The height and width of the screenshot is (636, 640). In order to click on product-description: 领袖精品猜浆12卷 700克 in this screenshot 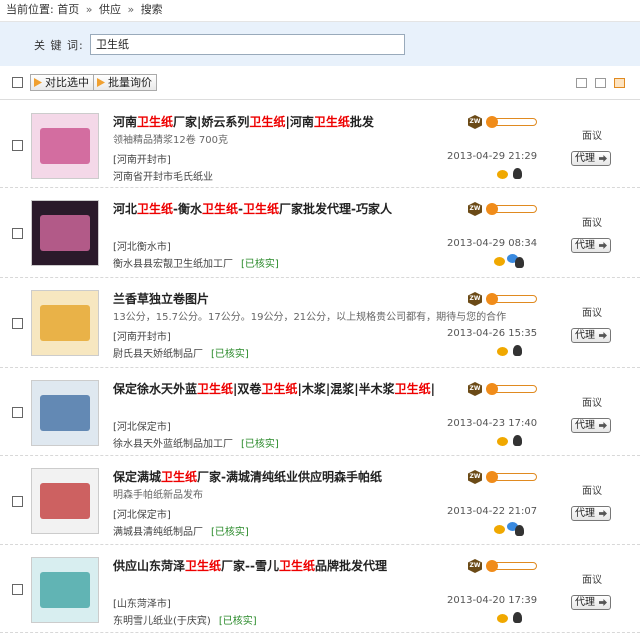, I will do `click(170, 140)`.